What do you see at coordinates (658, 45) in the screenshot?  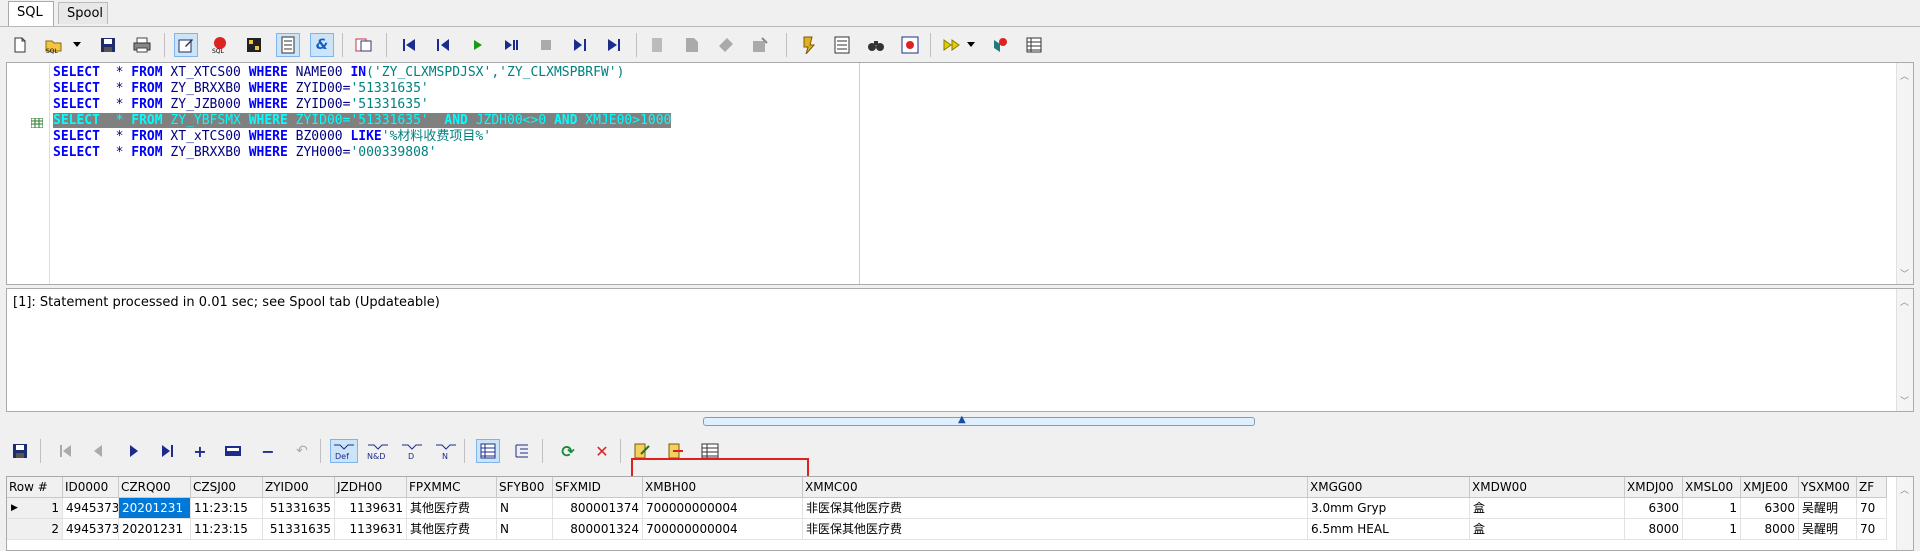 I see `cut-icon` at bounding box center [658, 45].